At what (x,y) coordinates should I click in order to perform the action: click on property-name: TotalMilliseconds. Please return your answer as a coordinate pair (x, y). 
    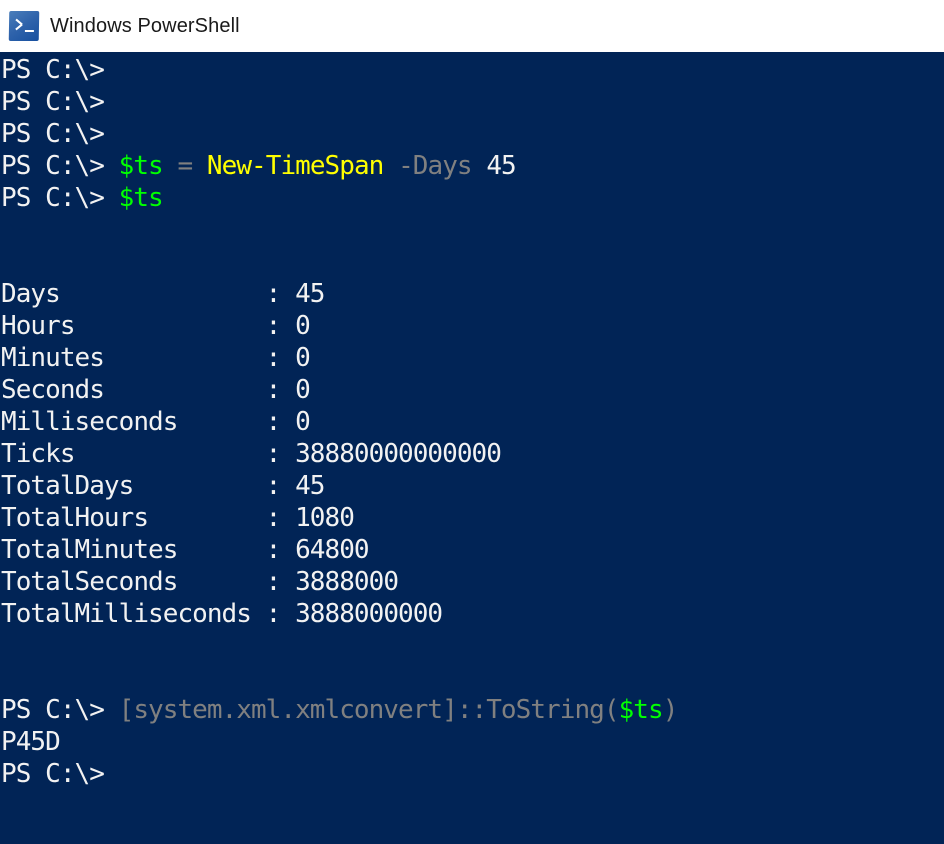
    Looking at the image, I should click on (133, 614).